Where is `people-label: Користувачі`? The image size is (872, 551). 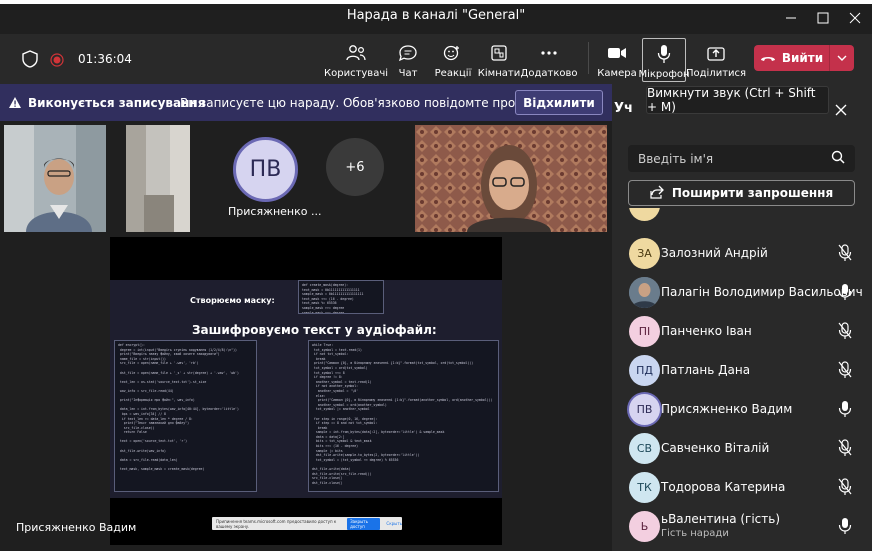
people-label: Користувачі is located at coordinates (356, 73).